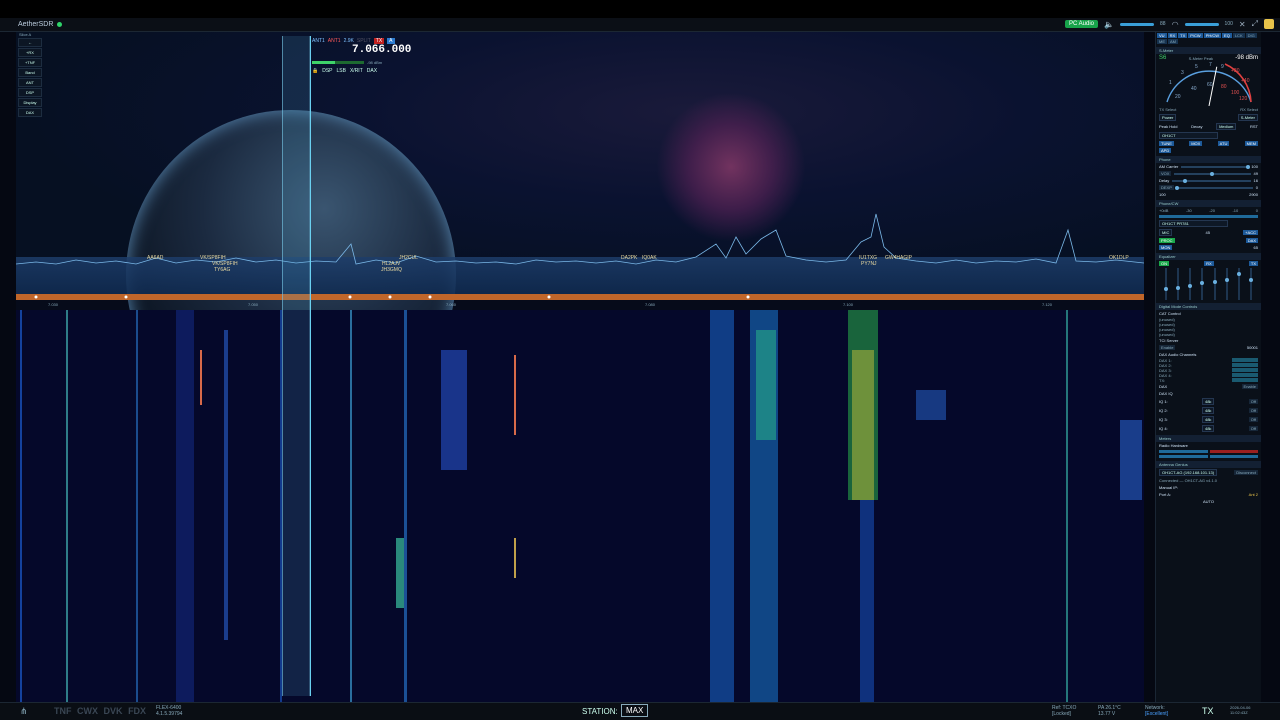  What do you see at coordinates (1166, 143) in the screenshot?
I see `tune-button: TUNE` at bounding box center [1166, 143].